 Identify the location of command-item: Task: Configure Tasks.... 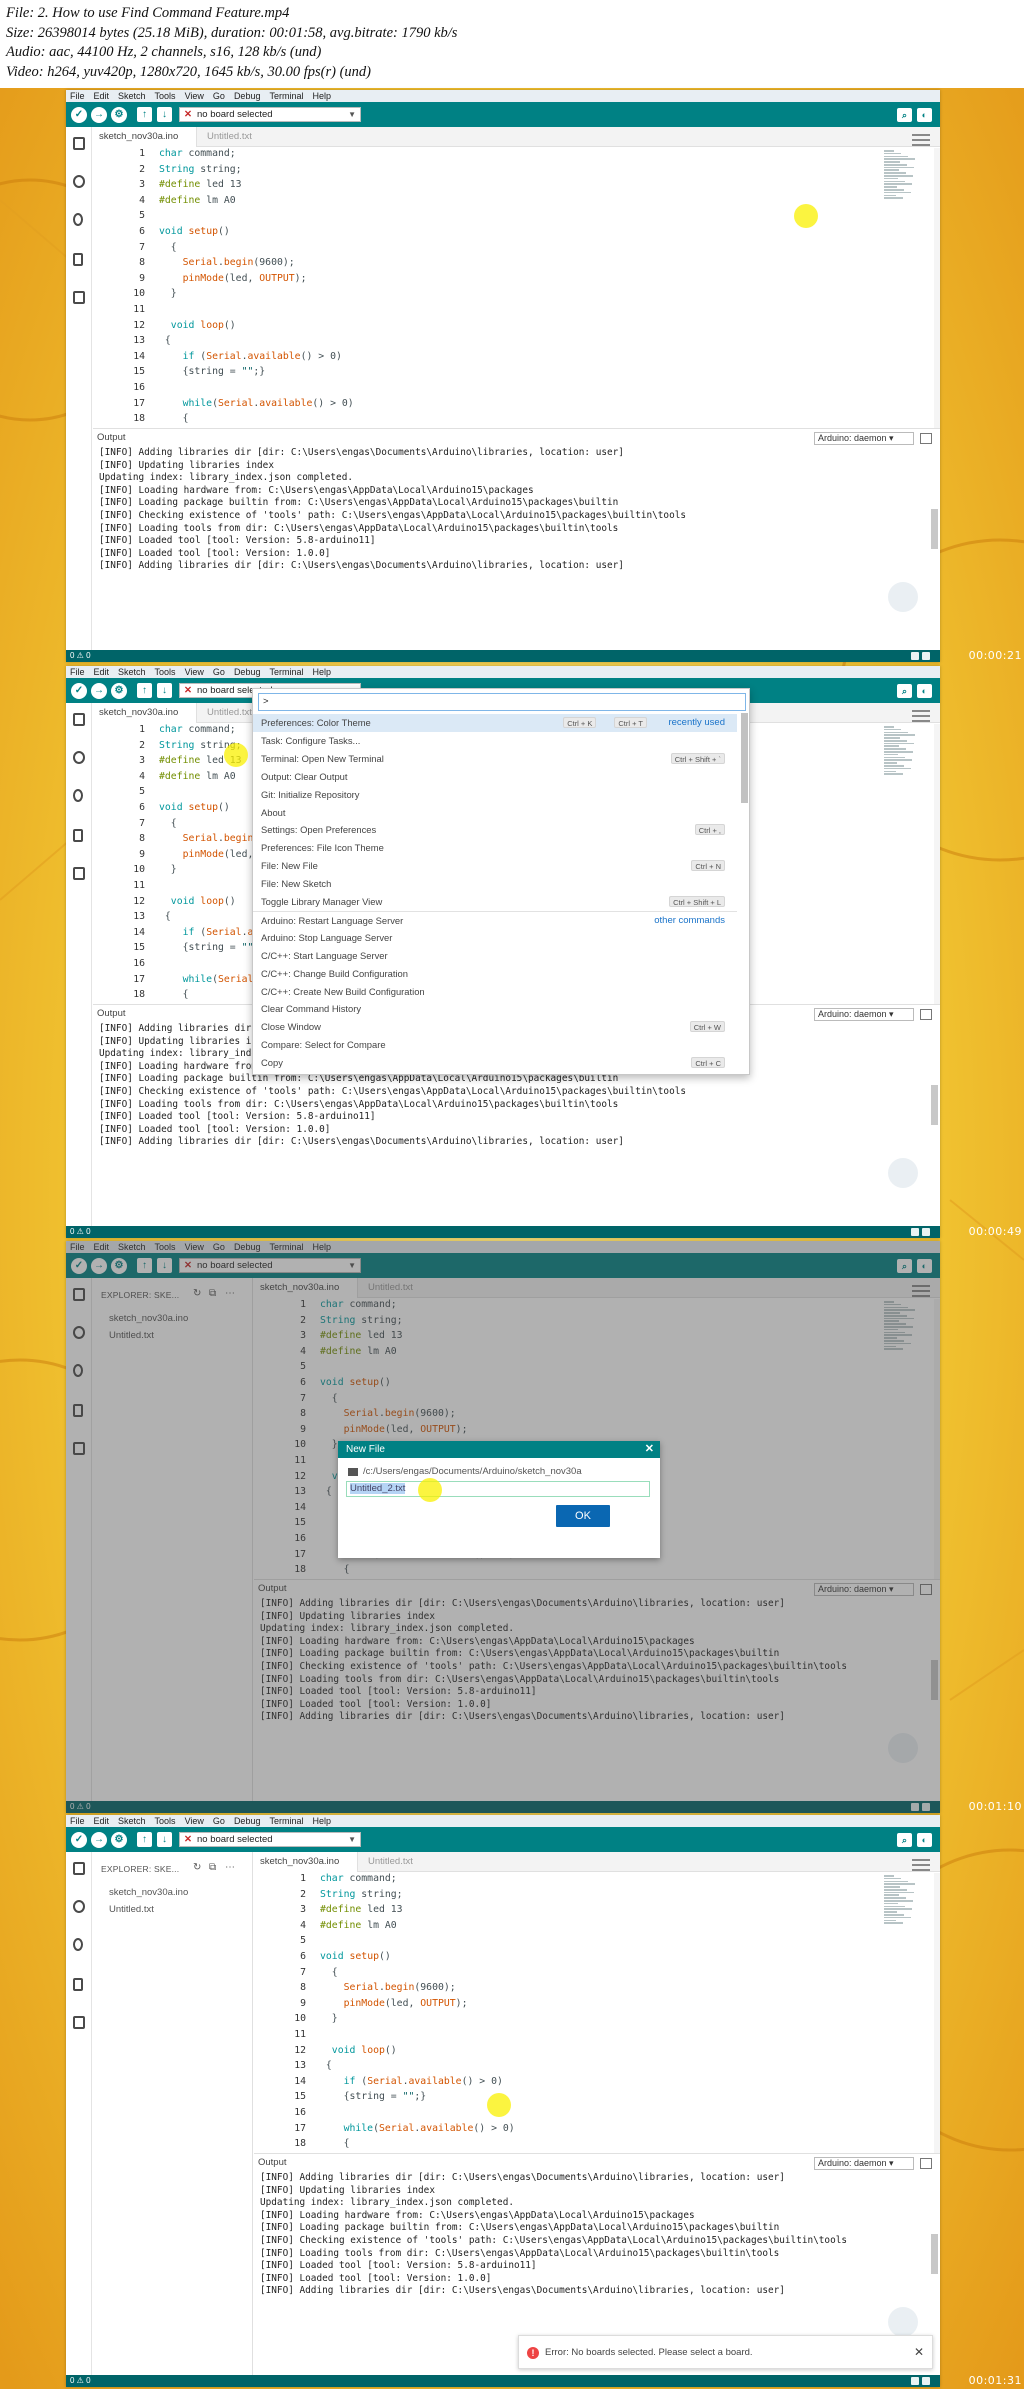
(495, 741).